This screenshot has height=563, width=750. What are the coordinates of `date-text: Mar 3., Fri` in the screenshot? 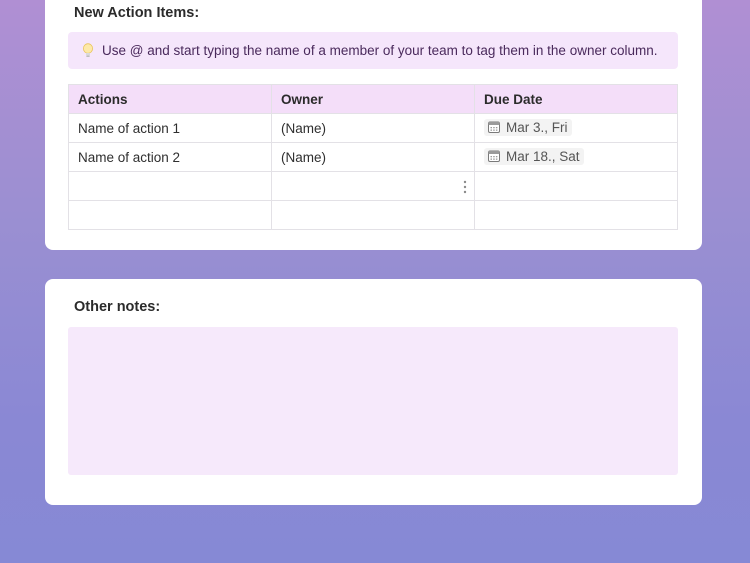 It's located at (537, 127).